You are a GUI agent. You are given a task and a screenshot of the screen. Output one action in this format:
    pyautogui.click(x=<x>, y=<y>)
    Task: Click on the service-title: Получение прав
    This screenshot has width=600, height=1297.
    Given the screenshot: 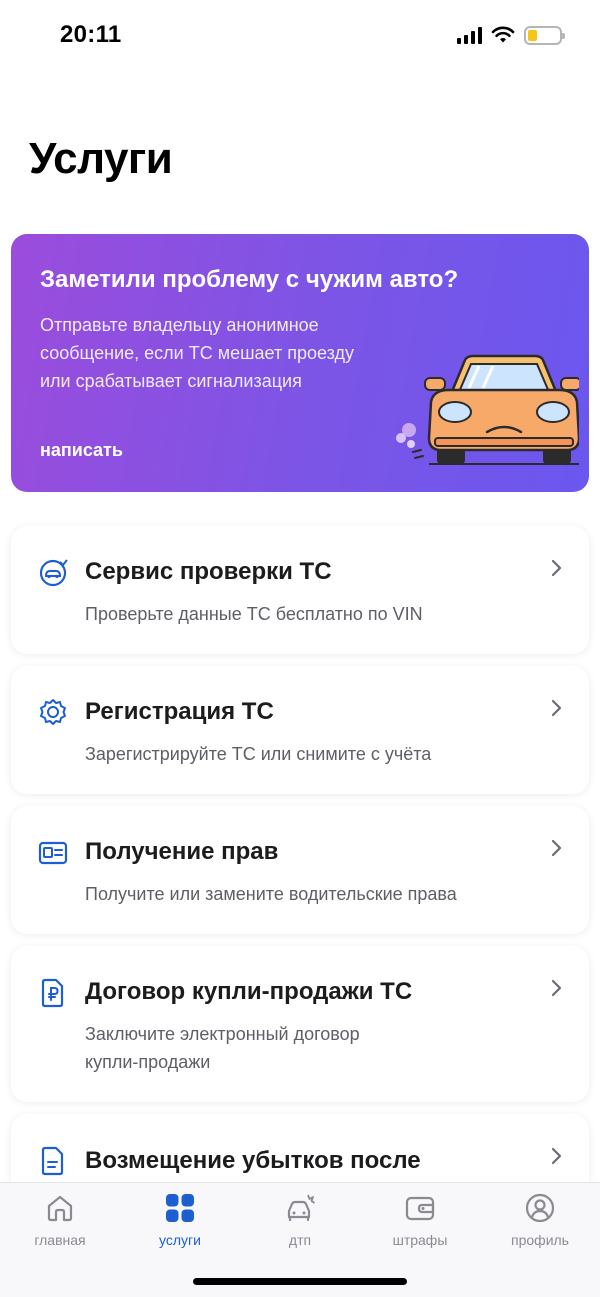 What is the action you would take?
    pyautogui.click(x=182, y=851)
    